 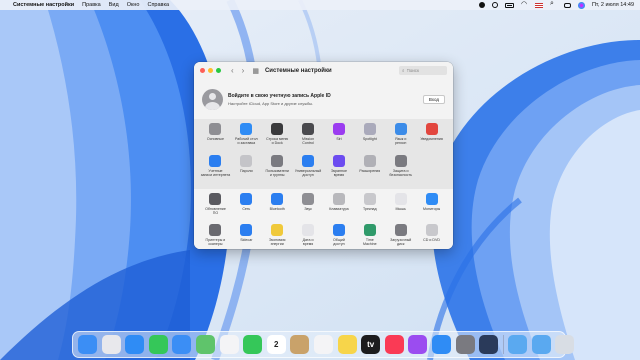 I want to click on trash-icon, so click(x=565, y=344).